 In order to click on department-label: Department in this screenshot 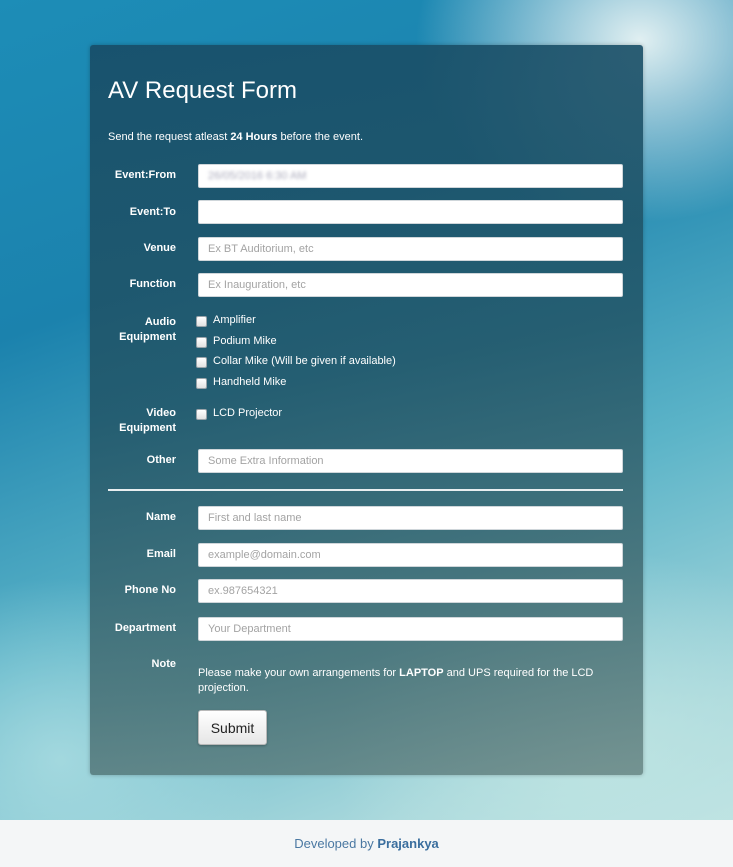, I will do `click(145, 628)`.